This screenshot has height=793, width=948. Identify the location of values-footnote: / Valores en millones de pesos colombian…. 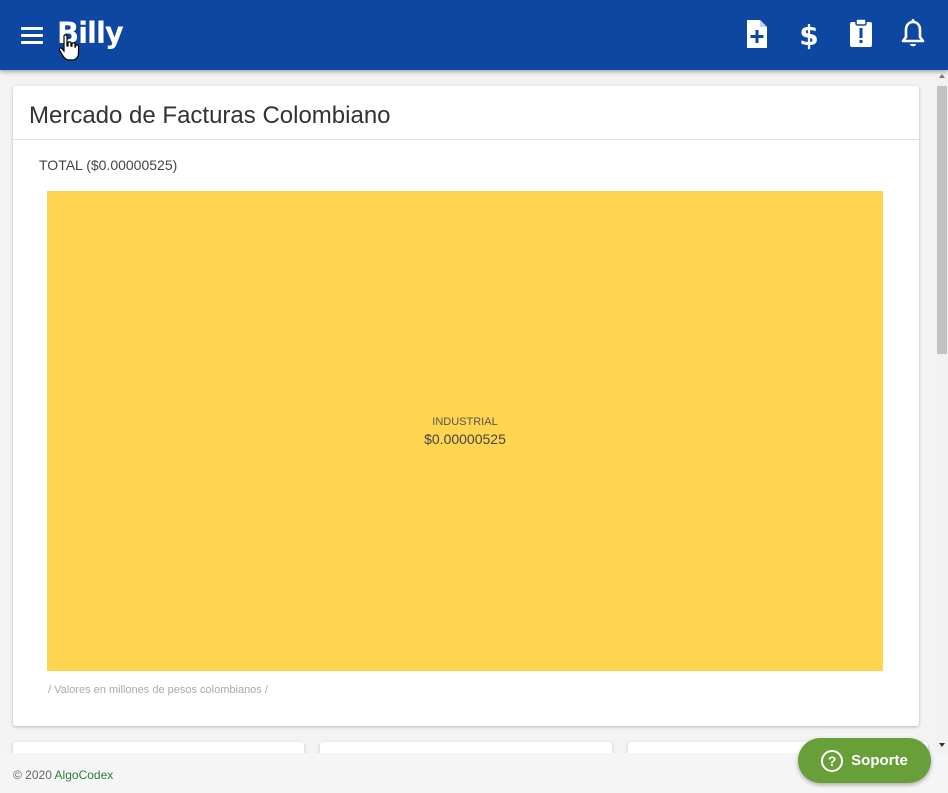
(158, 690).